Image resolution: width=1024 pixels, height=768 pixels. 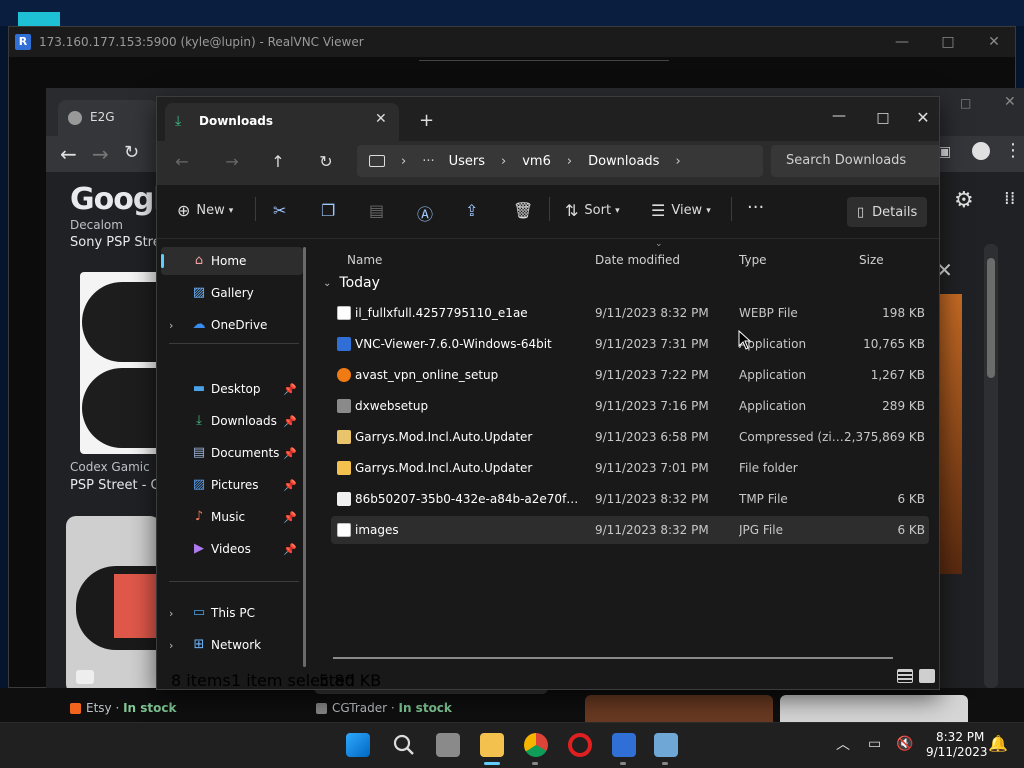 What do you see at coordinates (278, 162) in the screenshot?
I see `up-arrow-icon: ↑` at bounding box center [278, 162].